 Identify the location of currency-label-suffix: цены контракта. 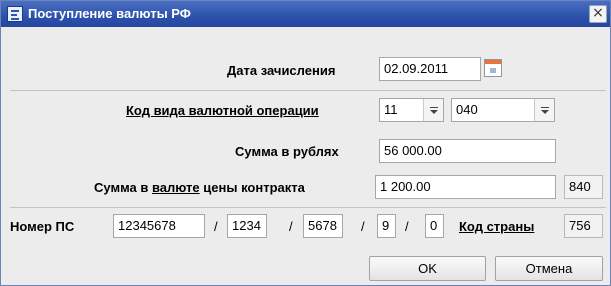
(254, 187).